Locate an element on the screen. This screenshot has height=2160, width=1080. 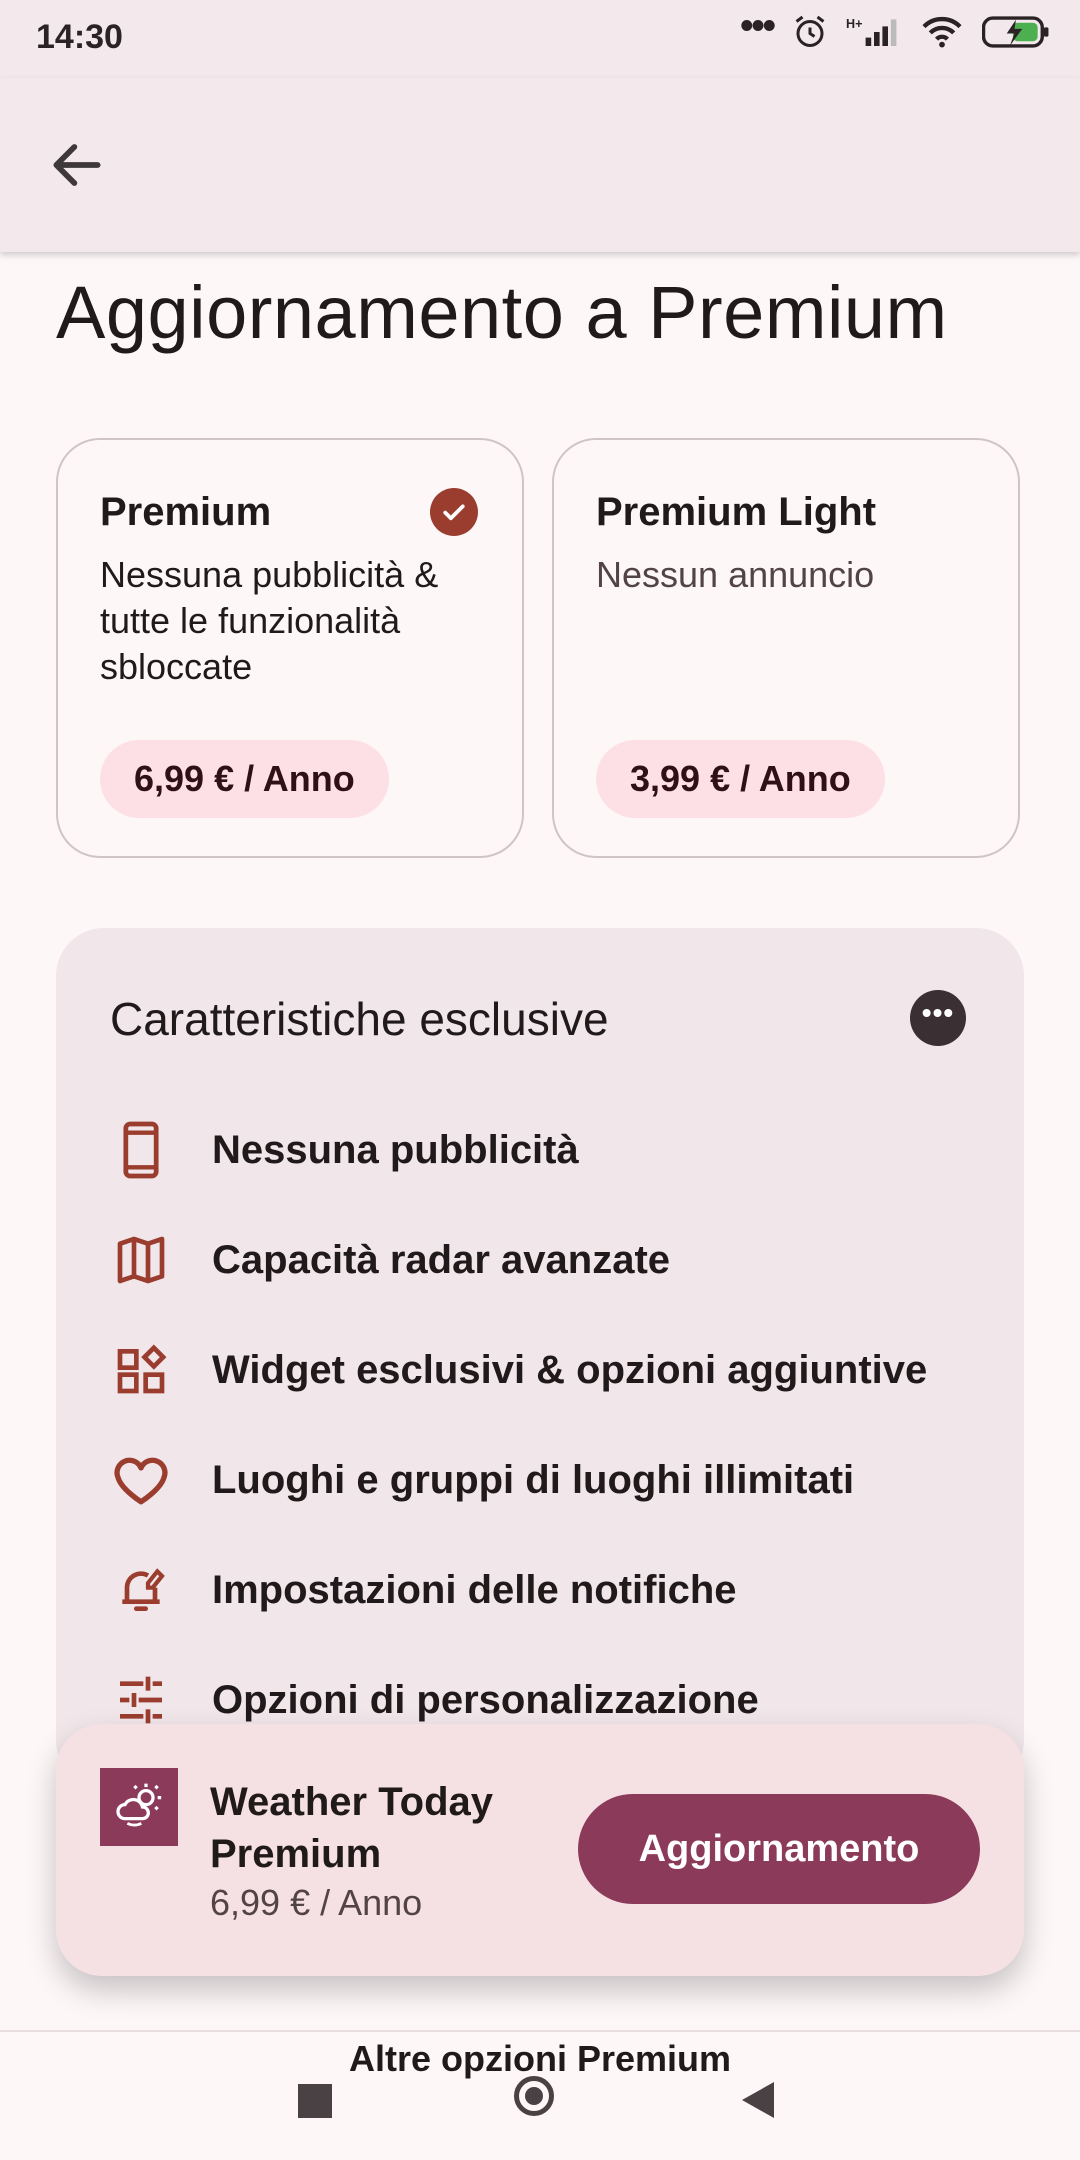
network-type: H+ is located at coordinates (854, 24).